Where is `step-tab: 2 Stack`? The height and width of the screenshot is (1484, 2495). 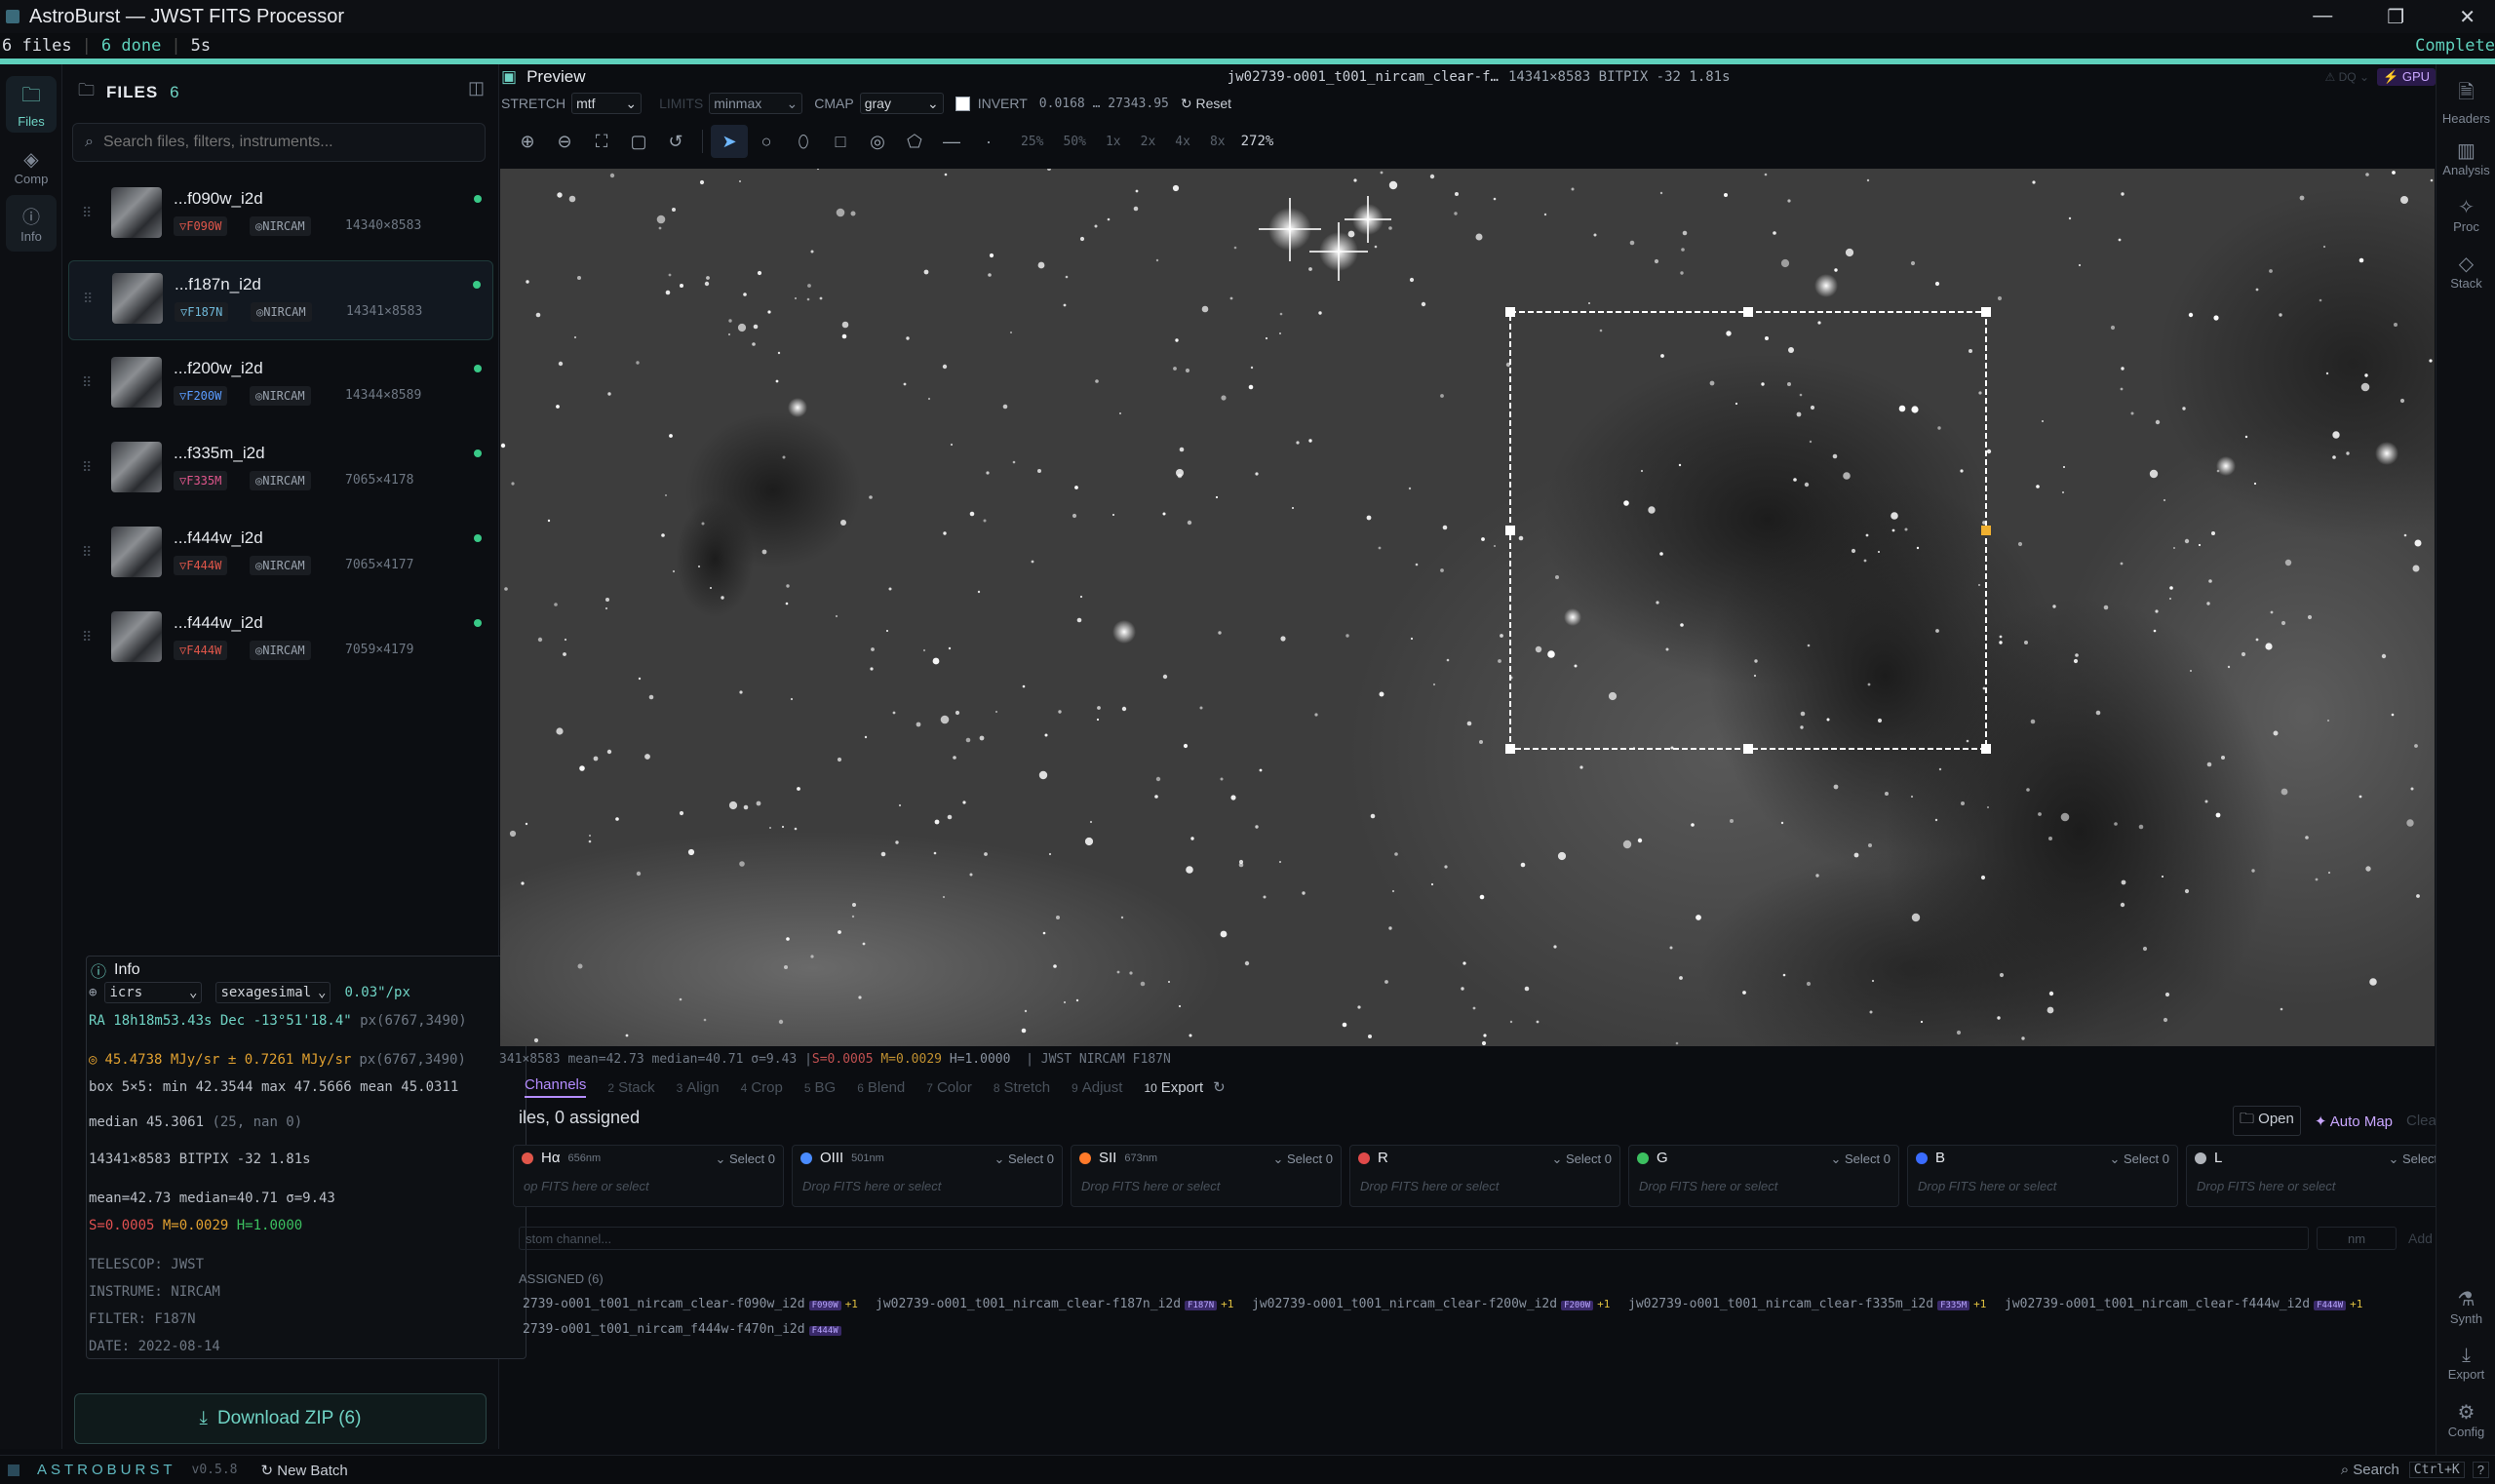
step-tab: 2 Stack is located at coordinates (630, 1087).